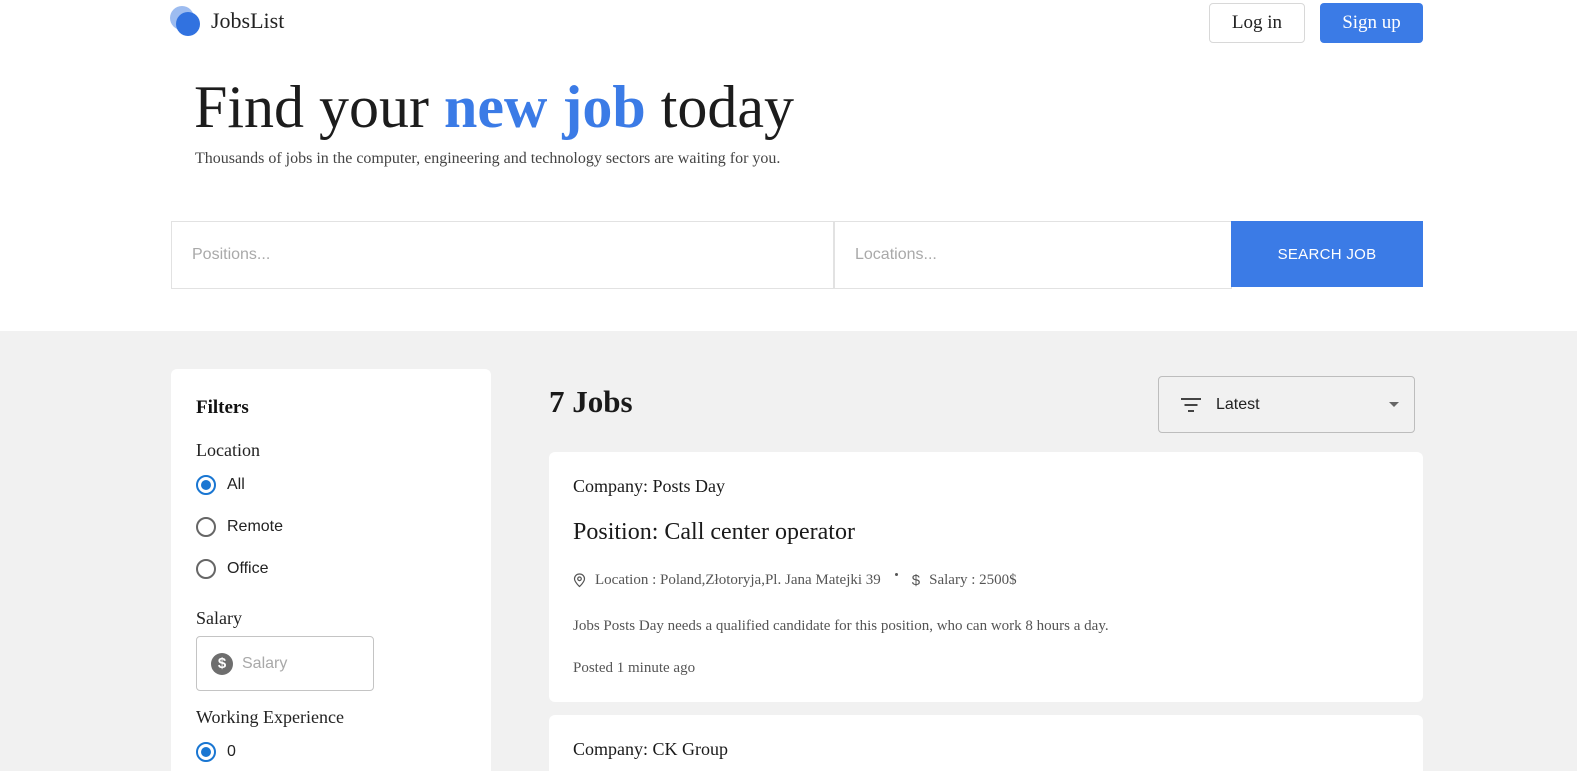 This screenshot has height=771, width=1577. I want to click on jobs-count: 7 Jobs, so click(591, 401).